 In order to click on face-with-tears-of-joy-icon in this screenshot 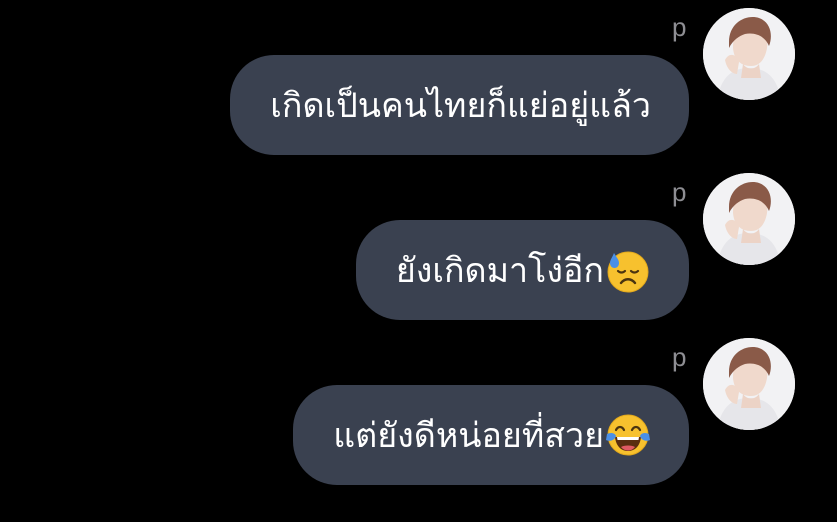, I will do `click(628, 435)`.